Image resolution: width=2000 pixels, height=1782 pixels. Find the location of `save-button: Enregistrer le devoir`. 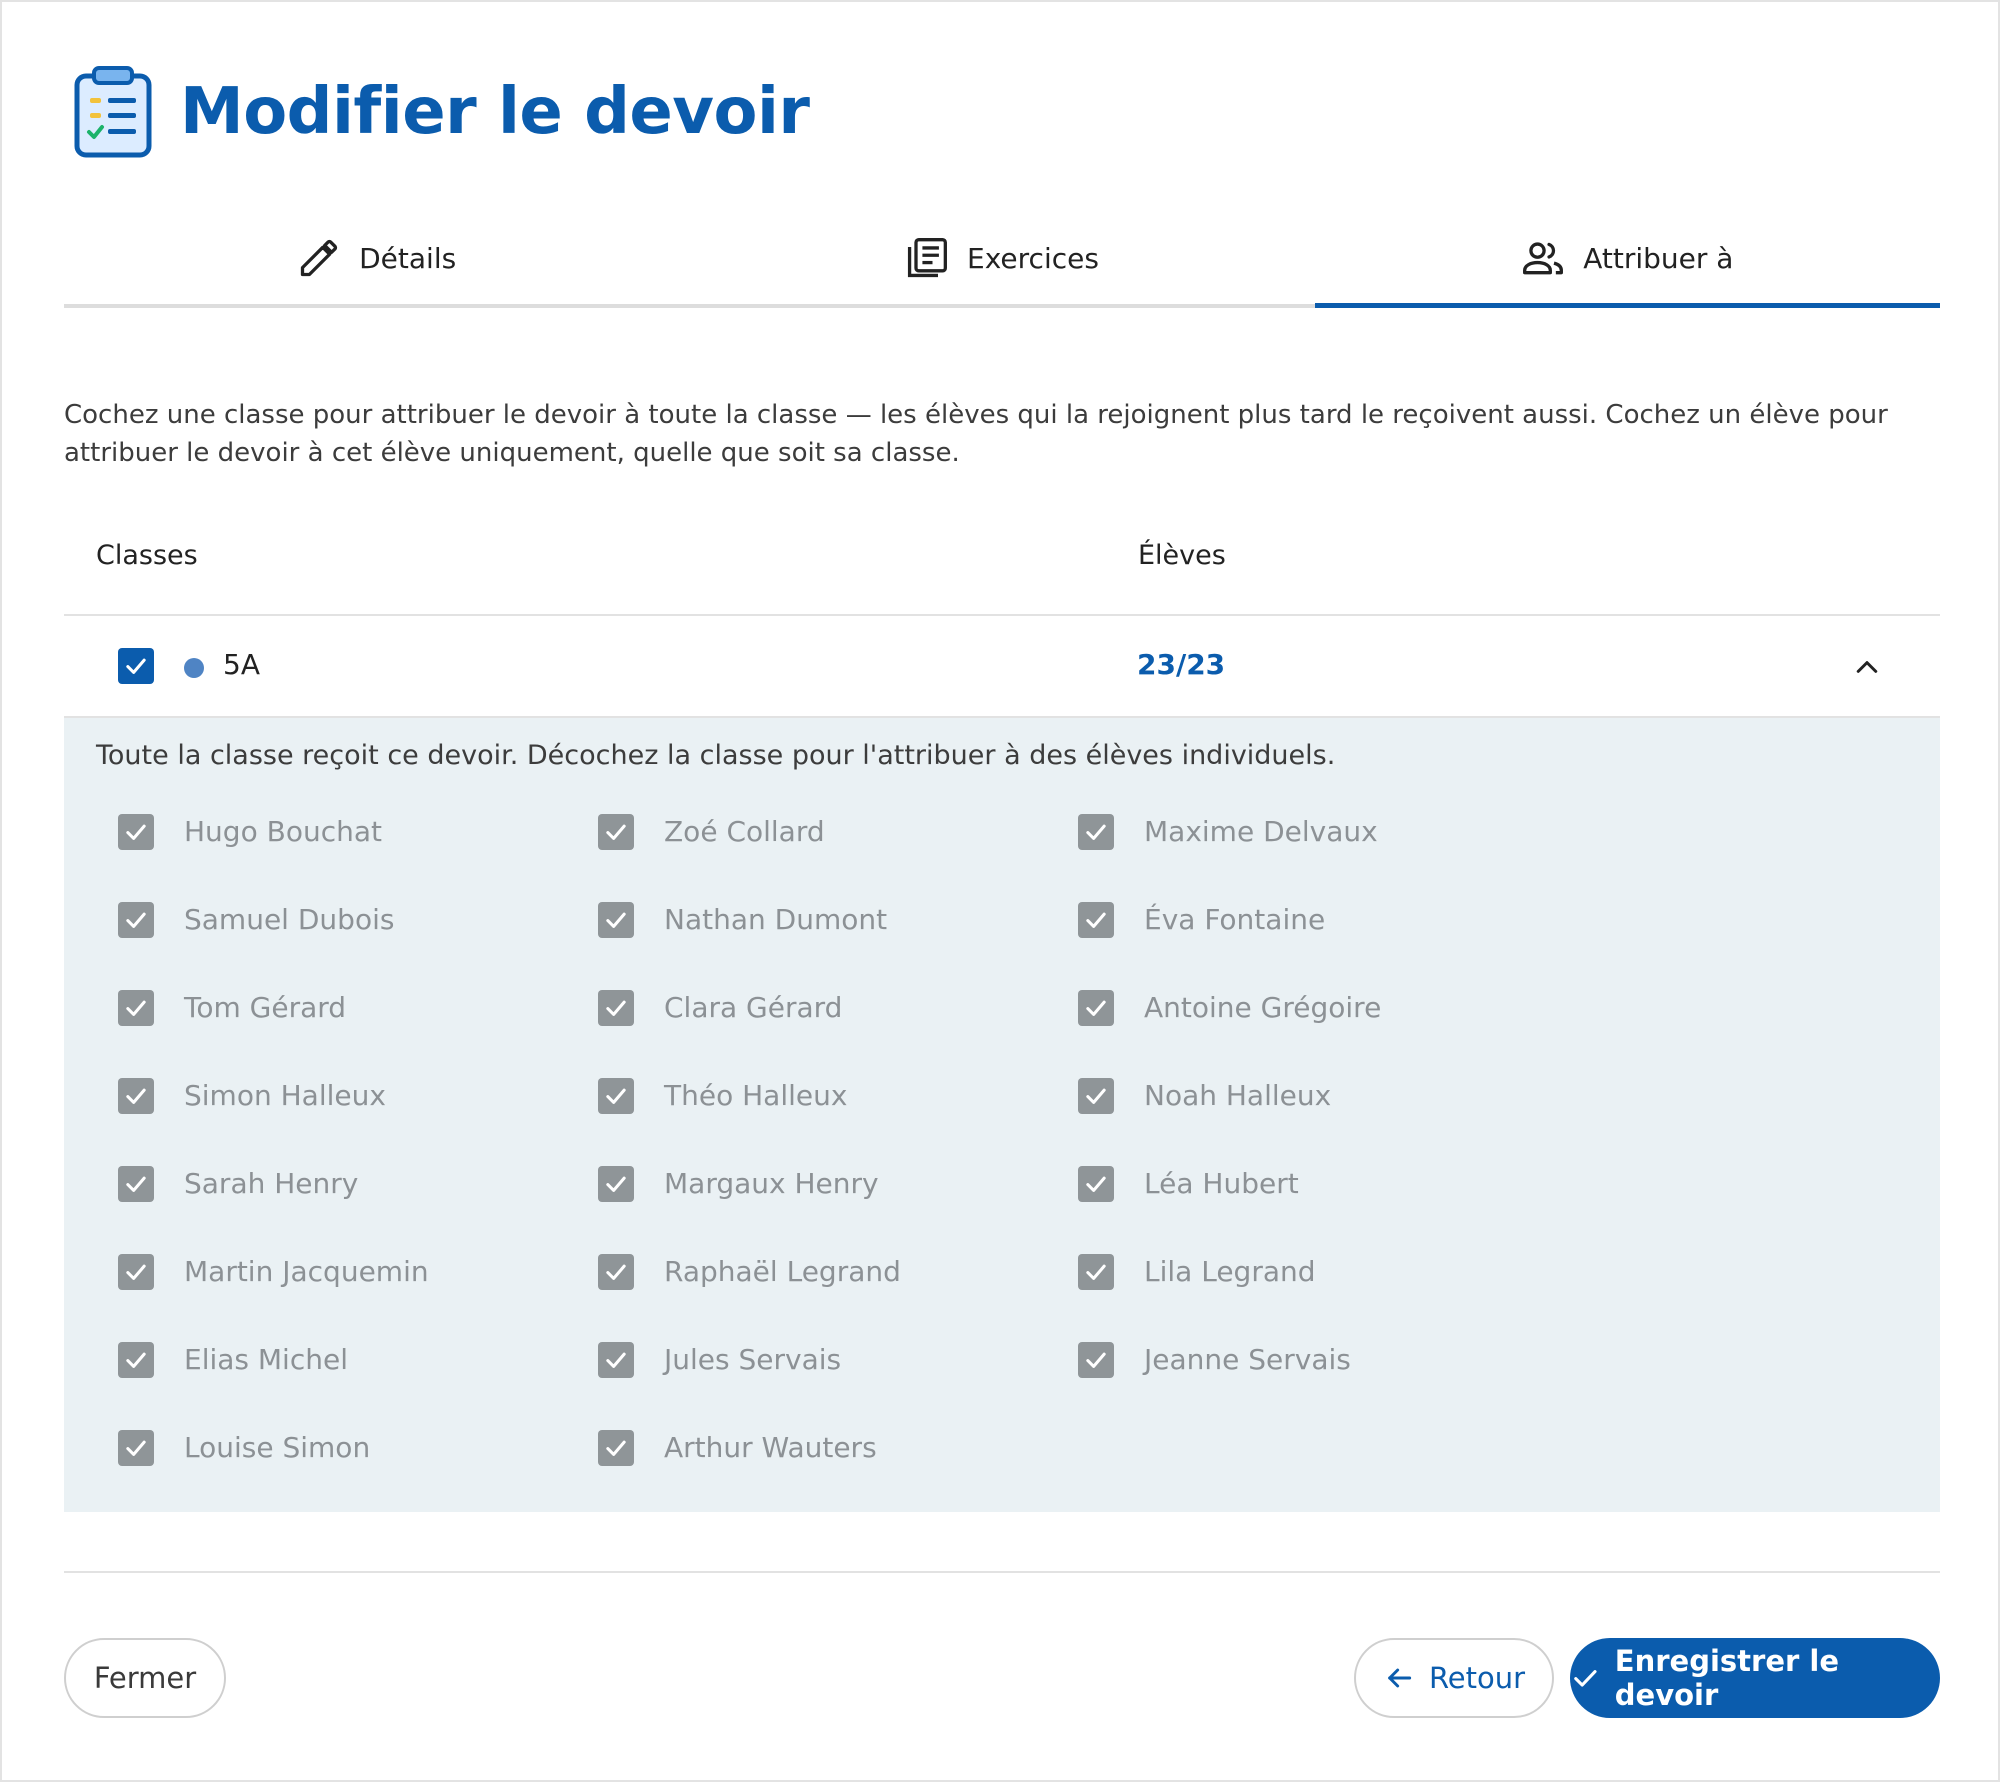

save-button: Enregistrer le devoir is located at coordinates (1755, 1678).